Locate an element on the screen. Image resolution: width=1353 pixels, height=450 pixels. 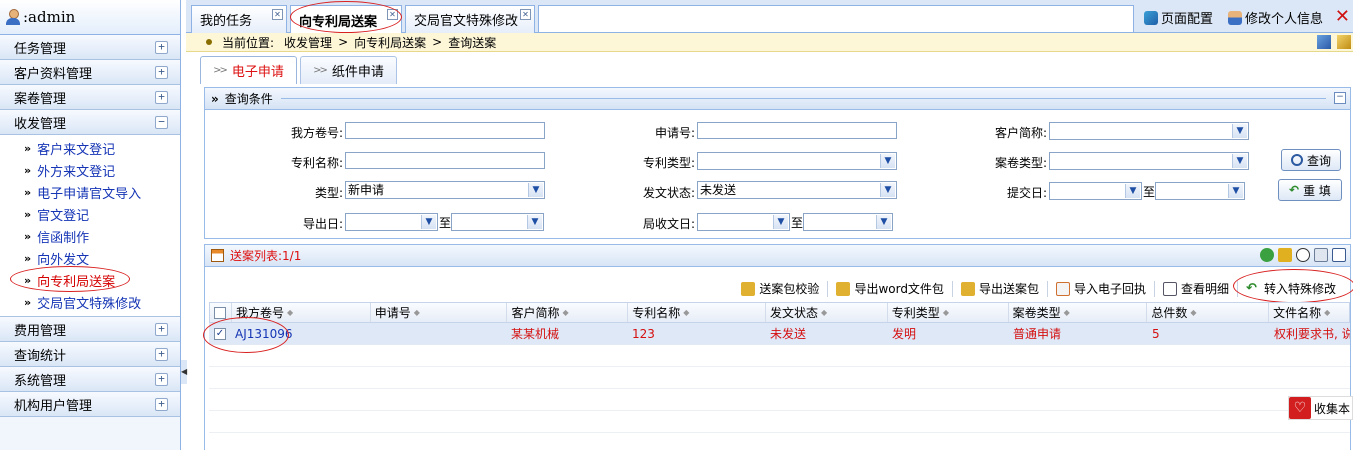
page-config-button: 页面配置 is located at coordinates (1178, 17).